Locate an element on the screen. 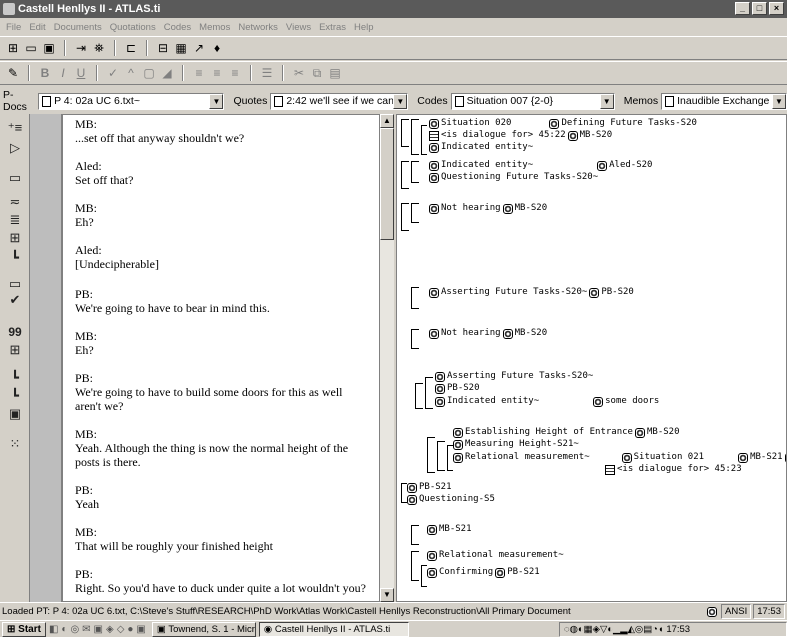 This screenshot has width=787, height=637. quote-99-icon: 99 is located at coordinates (15, 332).